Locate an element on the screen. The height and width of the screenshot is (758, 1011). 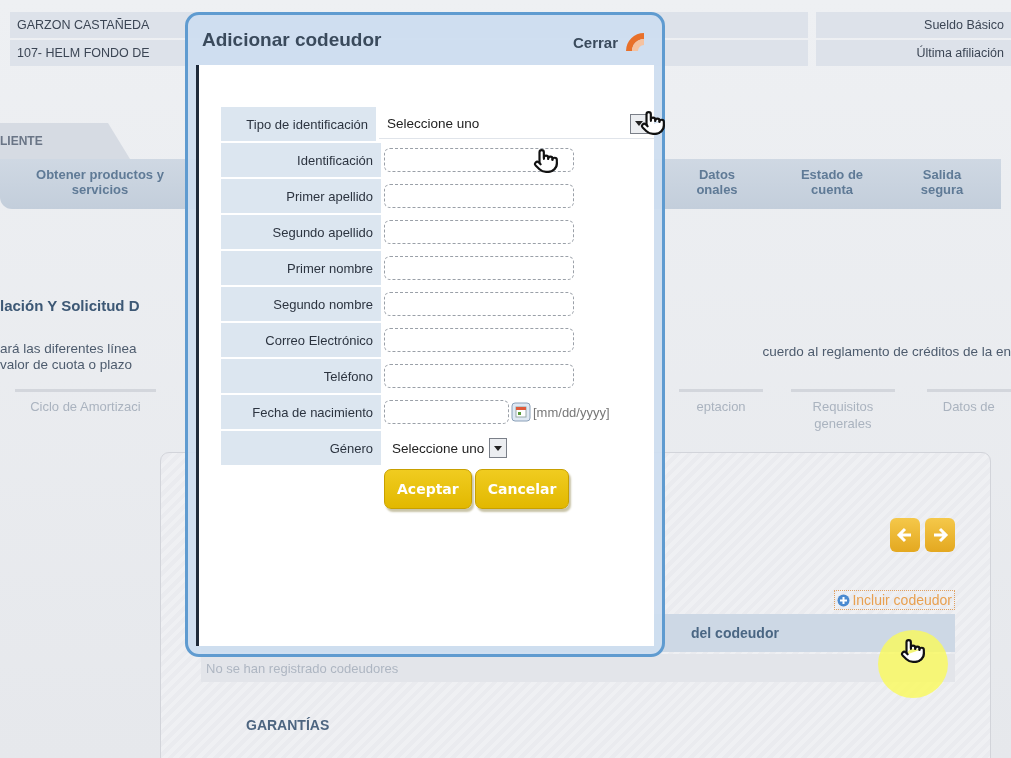
field-label: Primer apellido is located at coordinates (301, 196).